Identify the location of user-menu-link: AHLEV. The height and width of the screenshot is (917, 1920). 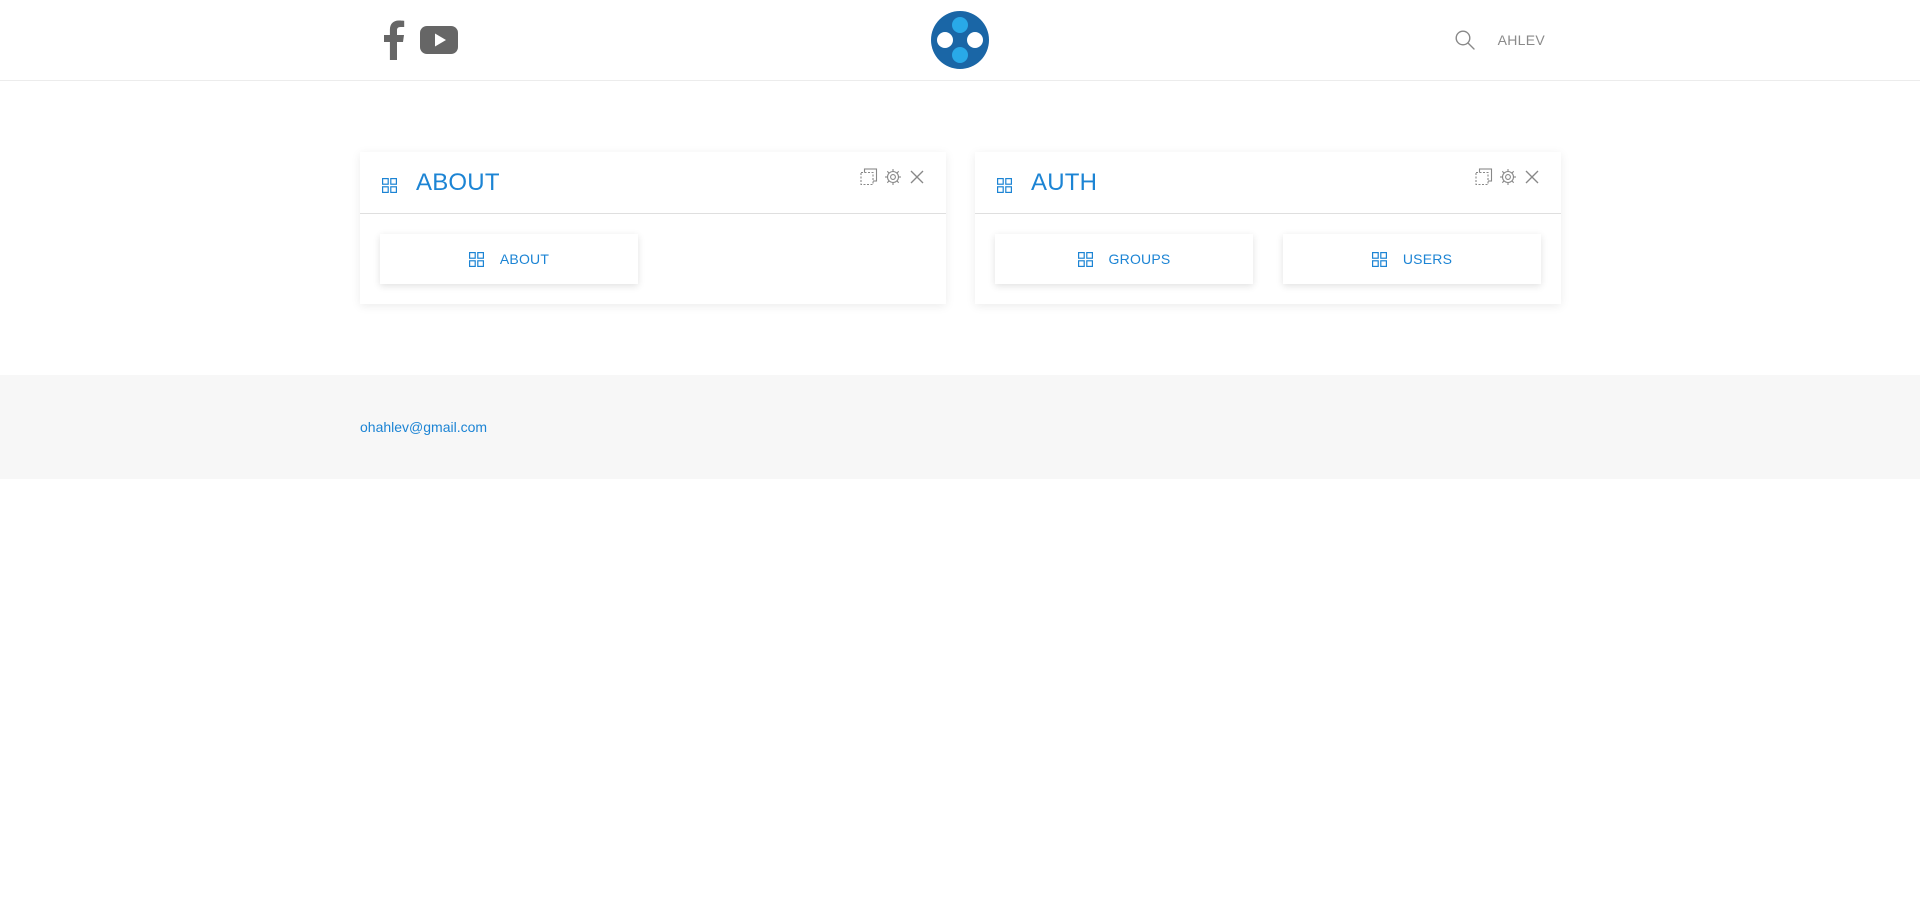
(1521, 40).